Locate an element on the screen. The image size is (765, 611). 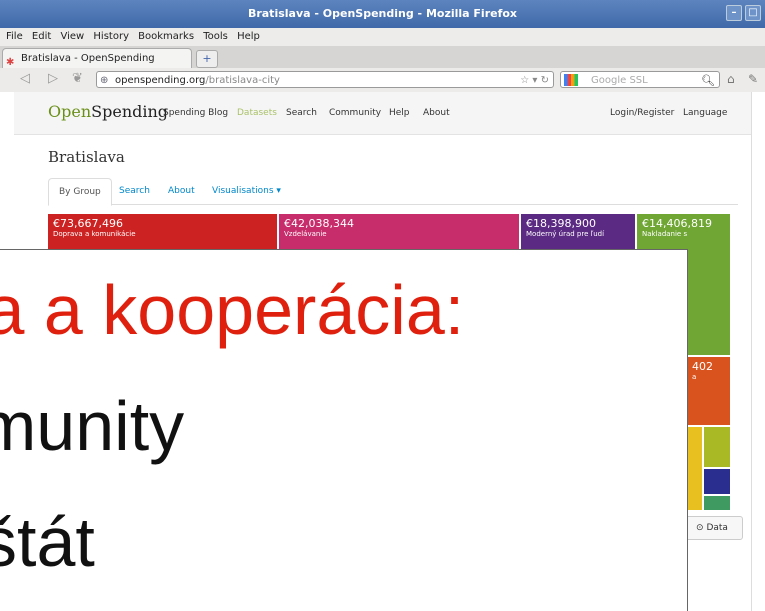
slide-bullet: štát is located at coordinates (47, 542).